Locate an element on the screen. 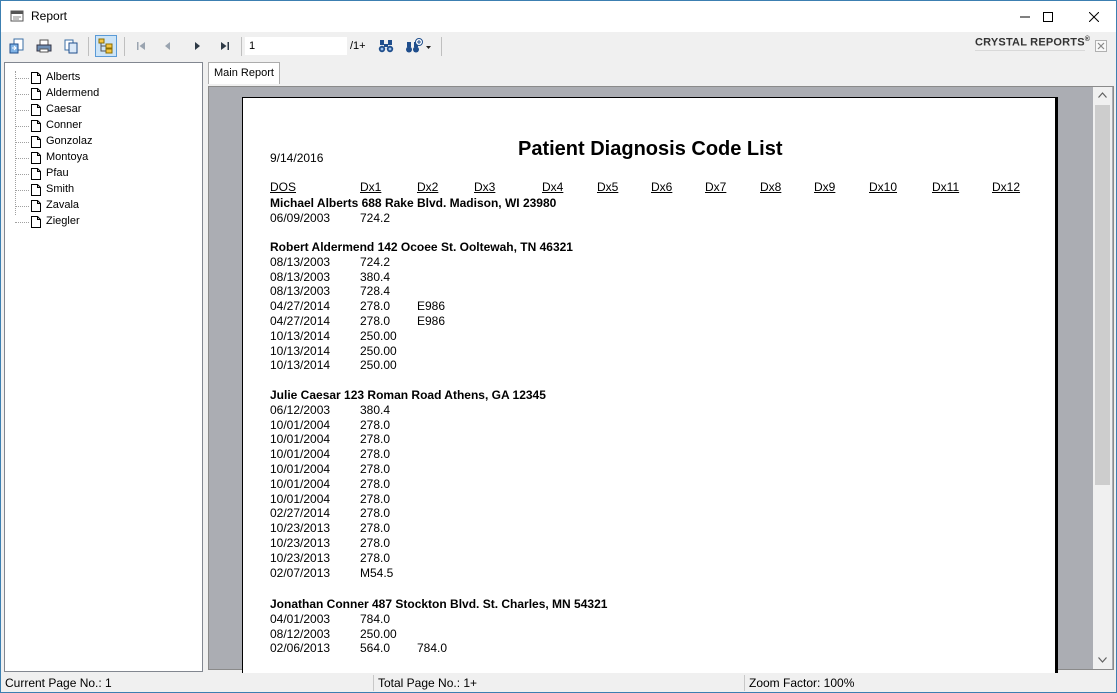 The image size is (1117, 693). tree-item-label: Montoya is located at coordinates (67, 157).